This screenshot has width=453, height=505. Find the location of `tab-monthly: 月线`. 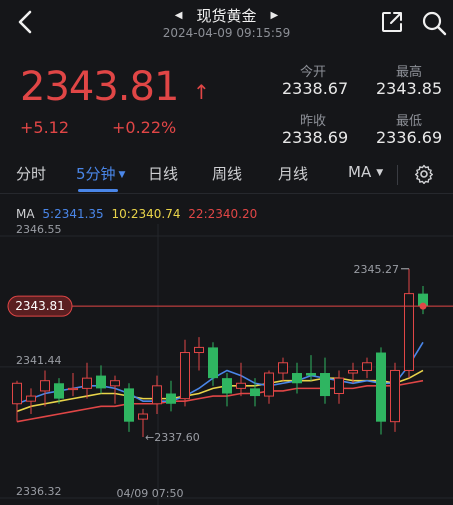

tab-monthly: 月线 is located at coordinates (293, 173).